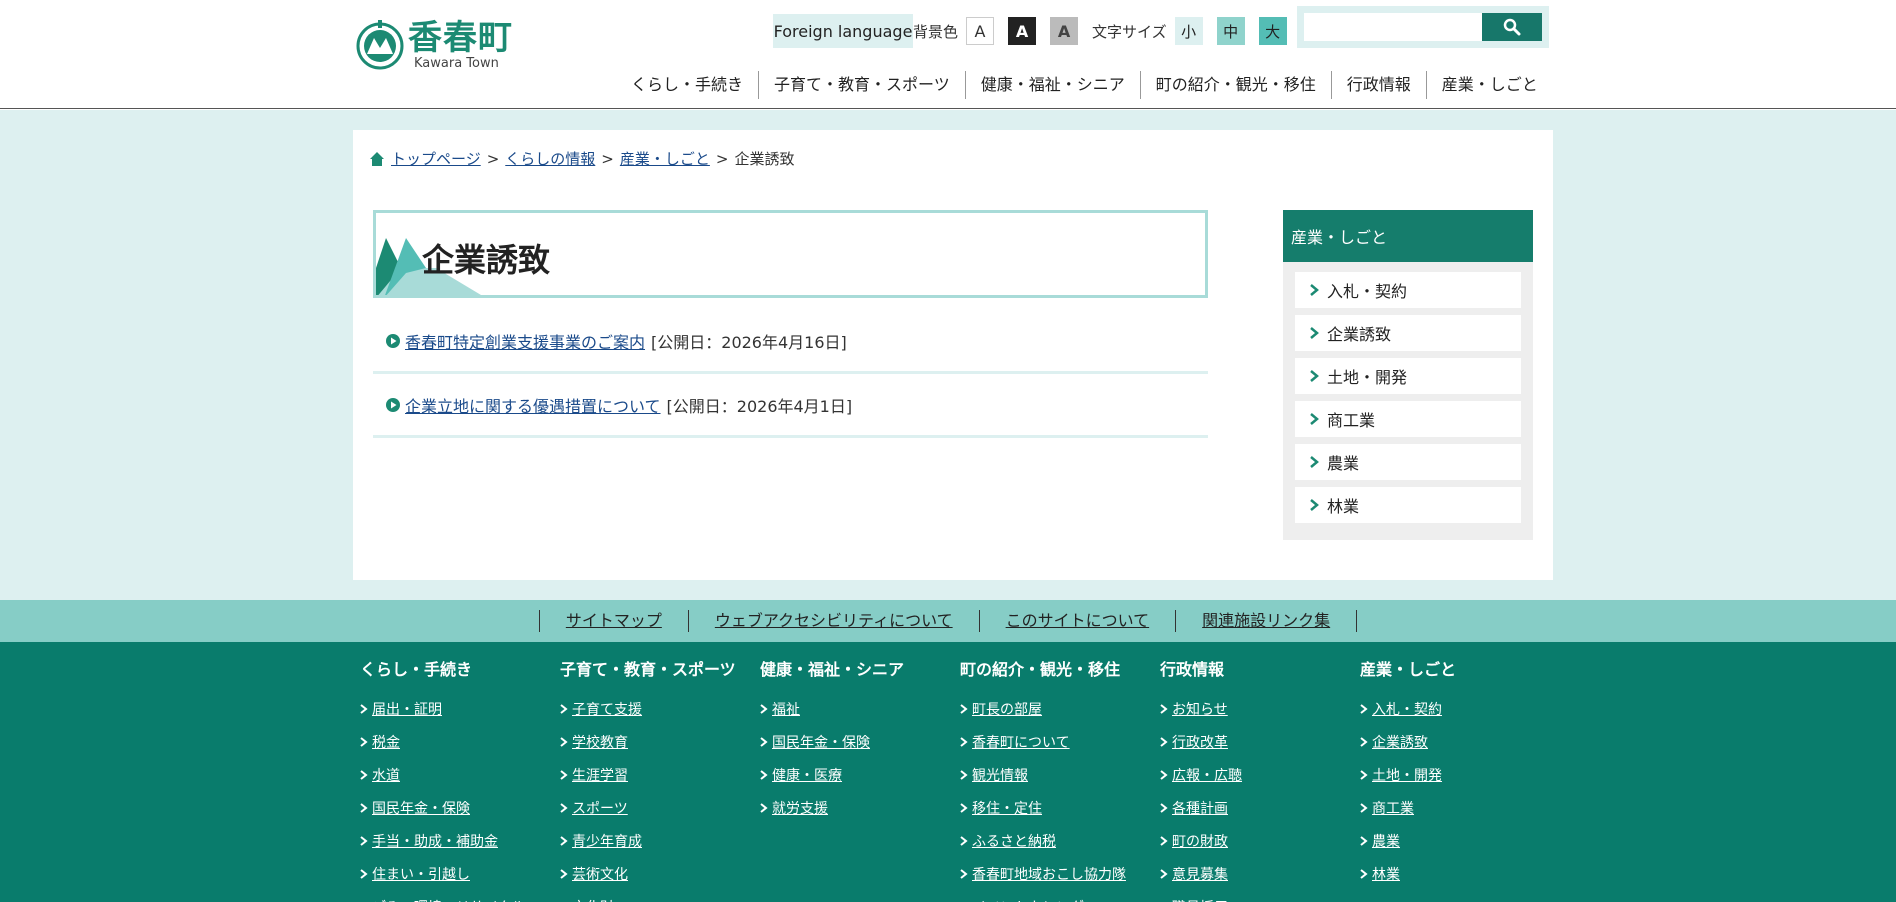 The image size is (1896, 902). Describe the element at coordinates (460, 840) in the screenshot. I see `footer-nav-link: 手当・助成・補助金` at that location.